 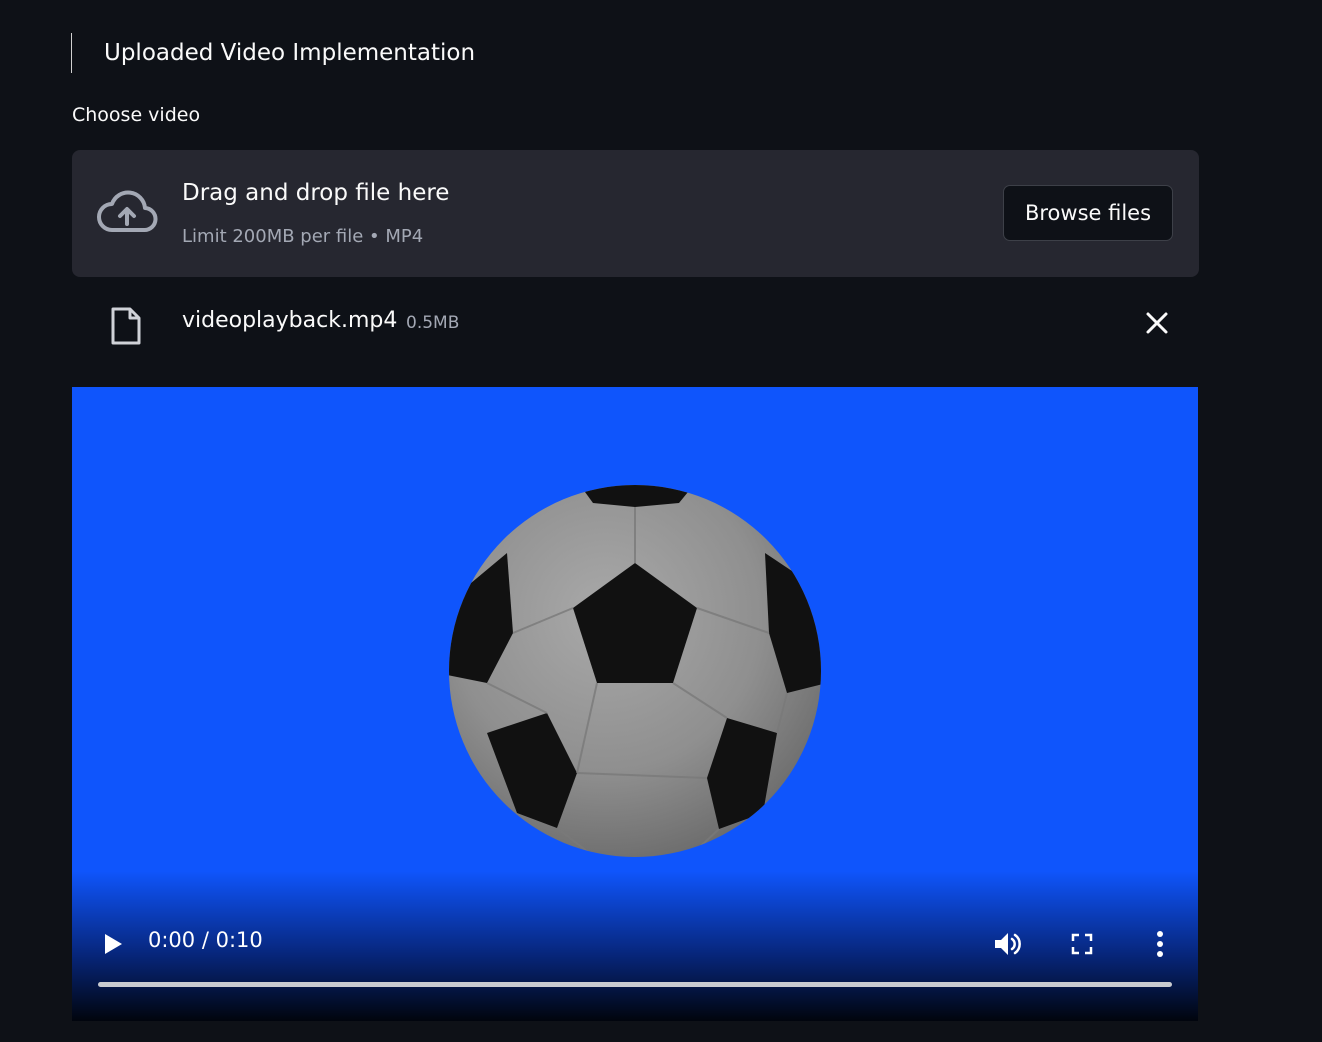 What do you see at coordinates (1160, 944) in the screenshot?
I see `more-vertical-icon` at bounding box center [1160, 944].